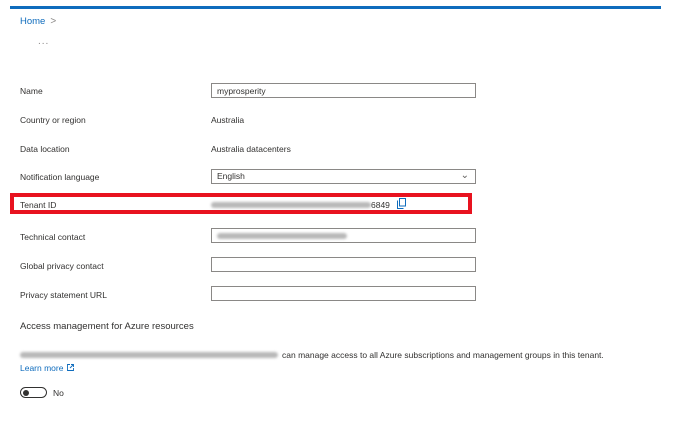  I want to click on country-value: Australia, so click(228, 120).